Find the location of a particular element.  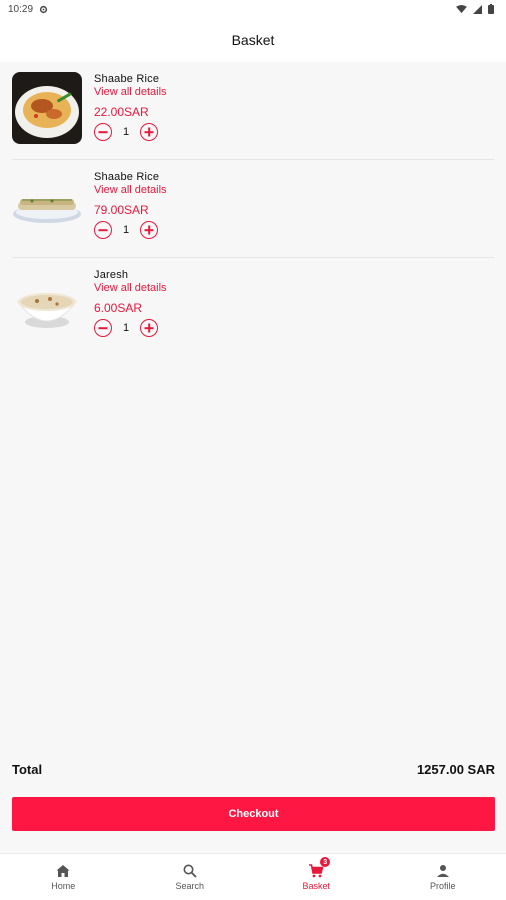

bottom-navigation: Home Search 3 Basket Profile is located at coordinates (253, 876).